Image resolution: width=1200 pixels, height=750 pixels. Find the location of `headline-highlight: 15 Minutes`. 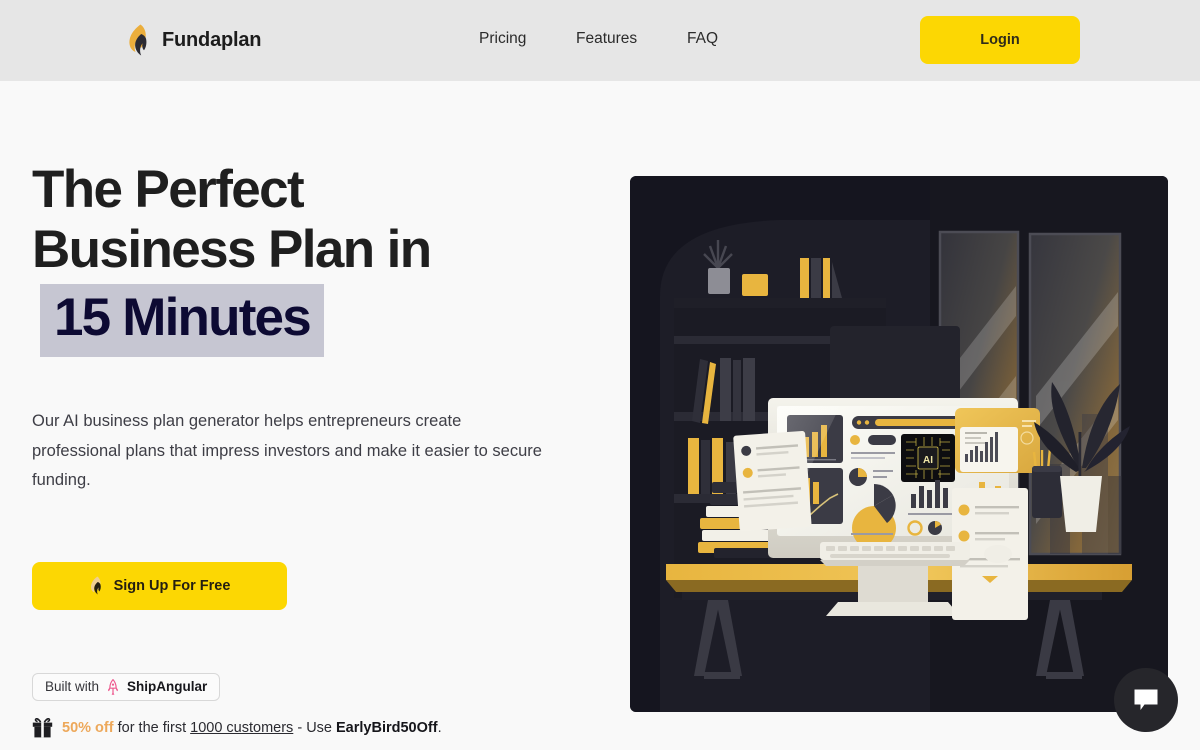

headline-highlight: 15 Minutes is located at coordinates (182, 320).